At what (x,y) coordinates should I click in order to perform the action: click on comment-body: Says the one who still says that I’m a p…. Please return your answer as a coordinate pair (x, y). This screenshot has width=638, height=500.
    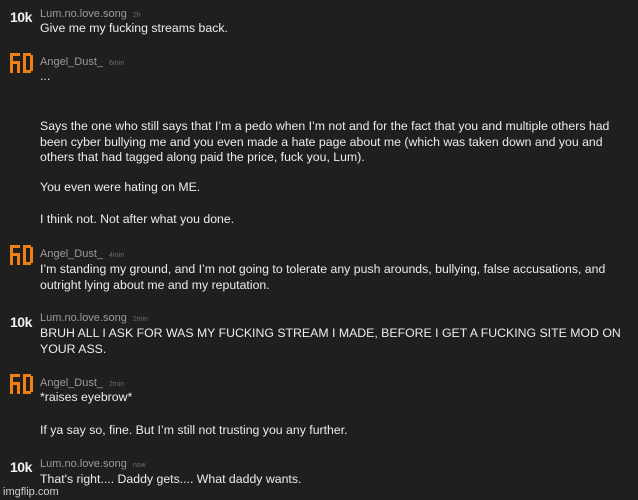
    Looking at the image, I should click on (335, 142).